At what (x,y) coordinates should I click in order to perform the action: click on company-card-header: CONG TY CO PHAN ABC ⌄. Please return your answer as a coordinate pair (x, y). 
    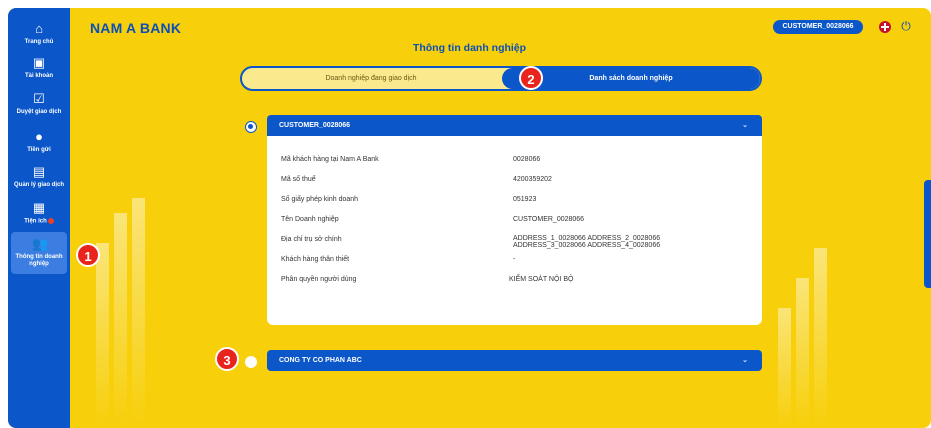
    Looking at the image, I should click on (514, 360).